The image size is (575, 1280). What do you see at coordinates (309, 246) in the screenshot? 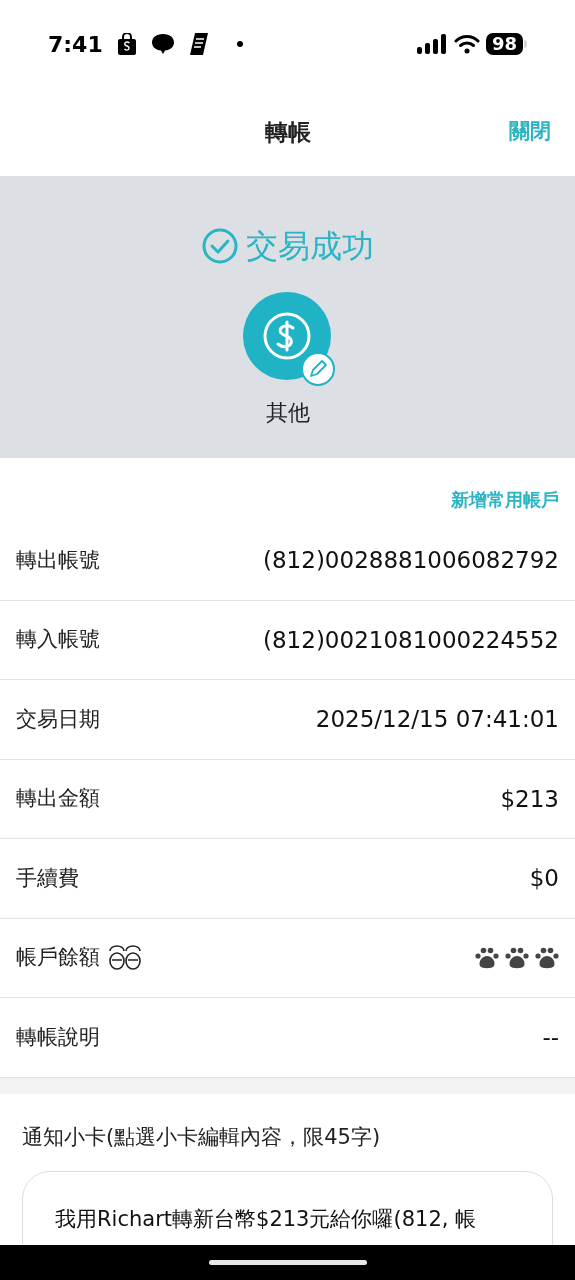
I see `success-message: 交易成功` at bounding box center [309, 246].